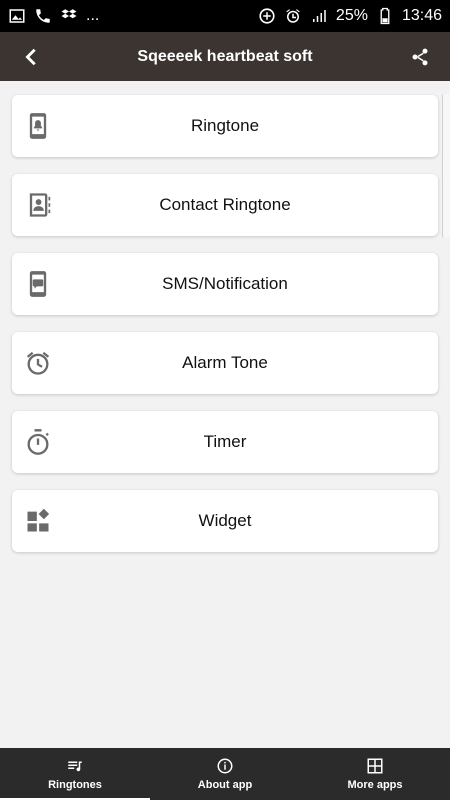 The height and width of the screenshot is (800, 450). What do you see at coordinates (43, 16) in the screenshot?
I see `call-icon` at bounding box center [43, 16].